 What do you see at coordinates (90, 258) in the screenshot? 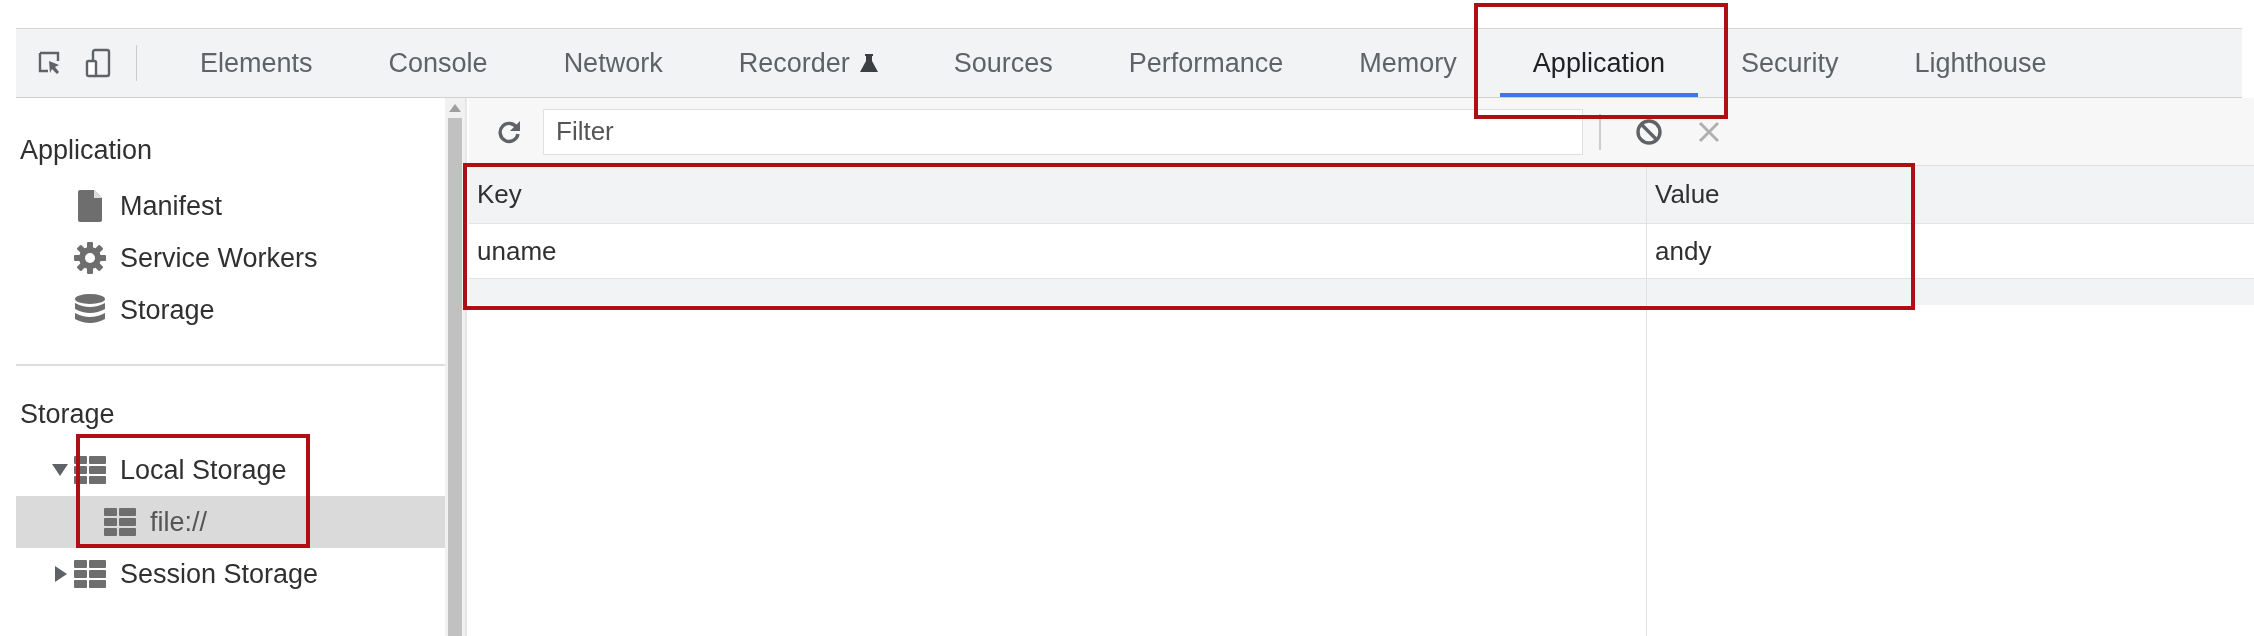
I see `gear-icon` at bounding box center [90, 258].